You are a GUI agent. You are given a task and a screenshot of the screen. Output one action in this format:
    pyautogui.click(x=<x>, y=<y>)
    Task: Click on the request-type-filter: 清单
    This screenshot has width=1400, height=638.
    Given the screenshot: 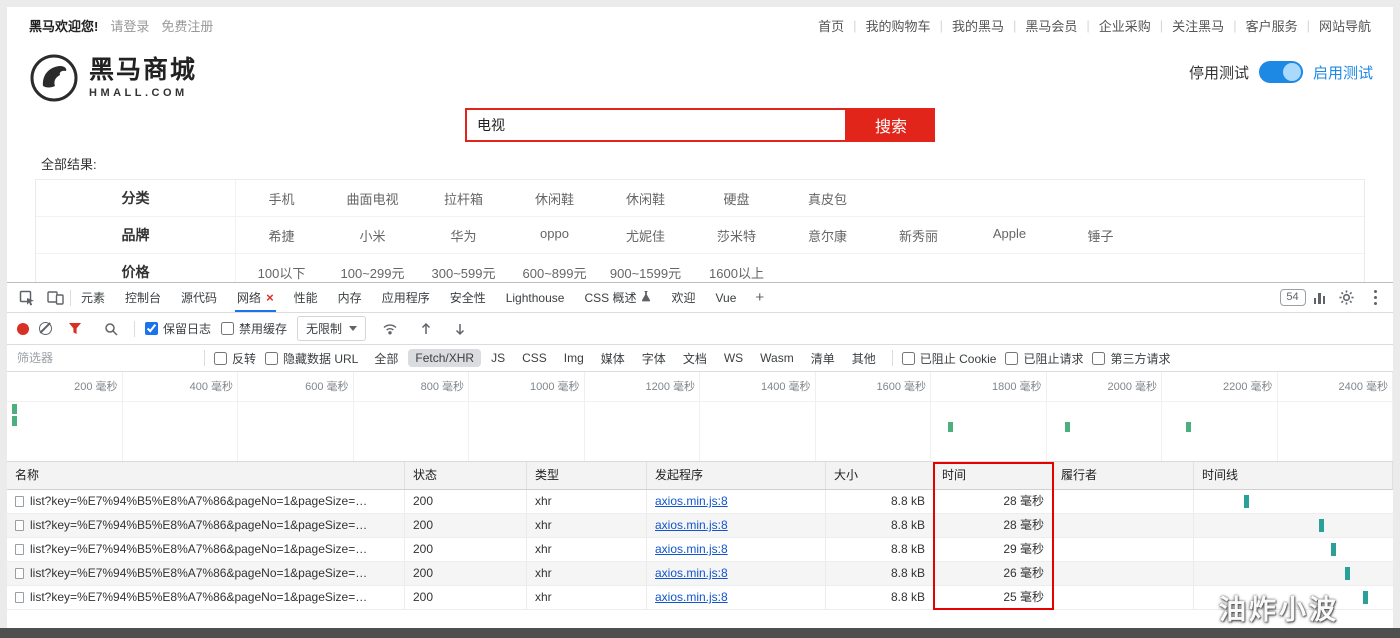 What is the action you would take?
    pyautogui.click(x=823, y=358)
    